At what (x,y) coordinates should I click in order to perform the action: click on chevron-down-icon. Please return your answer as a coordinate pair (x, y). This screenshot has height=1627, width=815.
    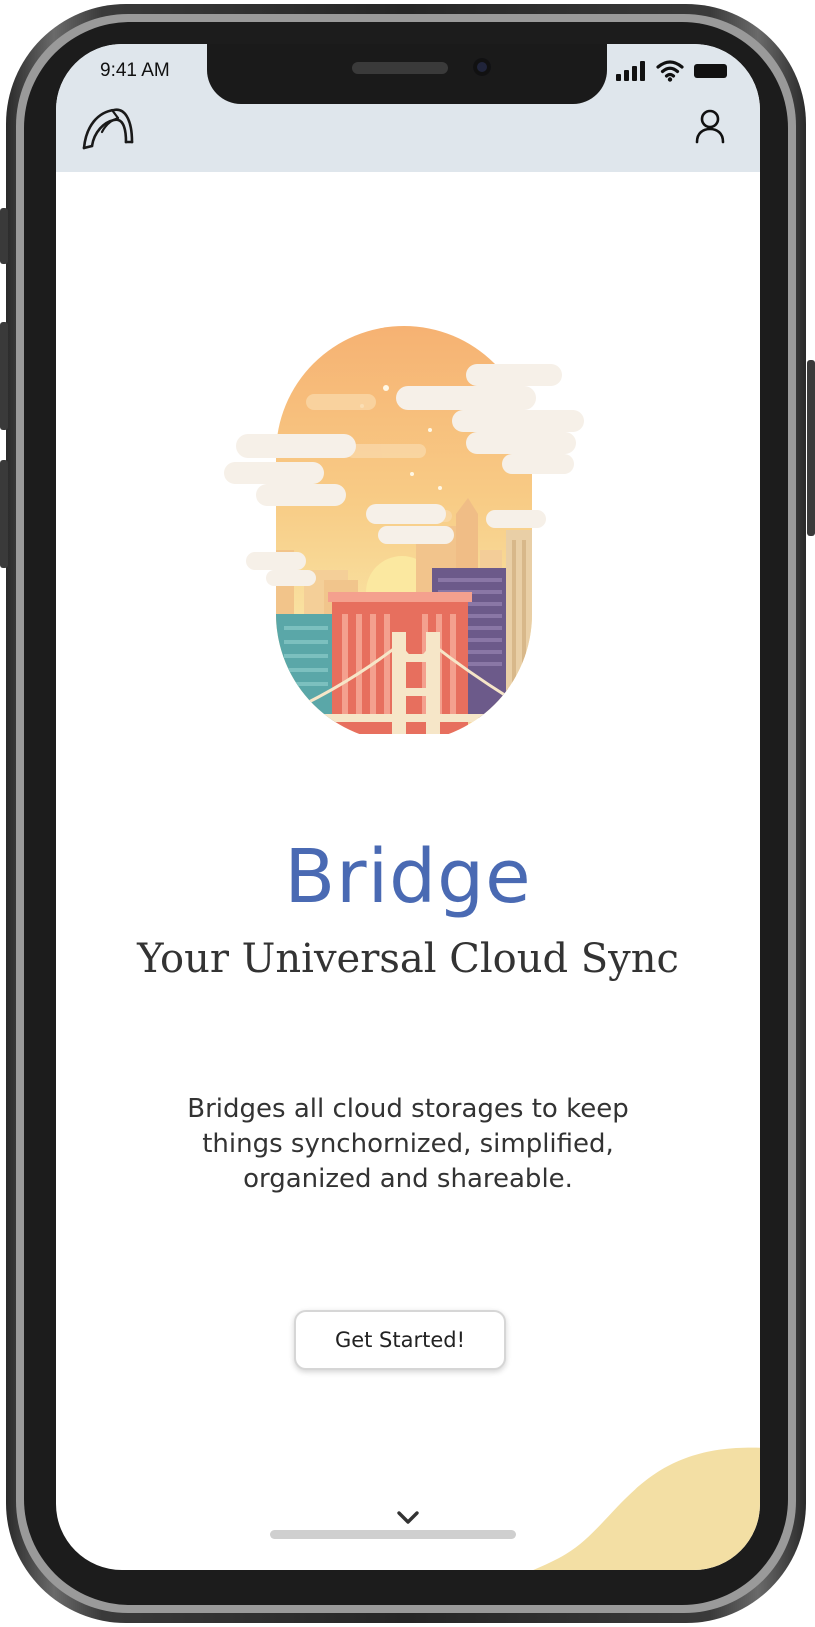
    Looking at the image, I should click on (408, 1518).